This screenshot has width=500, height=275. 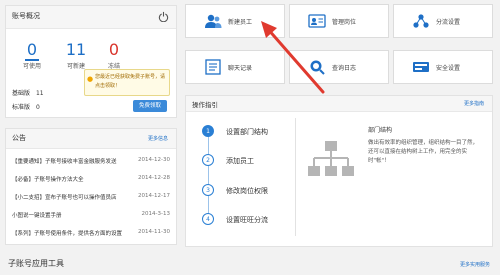 What do you see at coordinates (90, 79) in the screenshot?
I see `lightbulb-icon: ●` at bounding box center [90, 79].